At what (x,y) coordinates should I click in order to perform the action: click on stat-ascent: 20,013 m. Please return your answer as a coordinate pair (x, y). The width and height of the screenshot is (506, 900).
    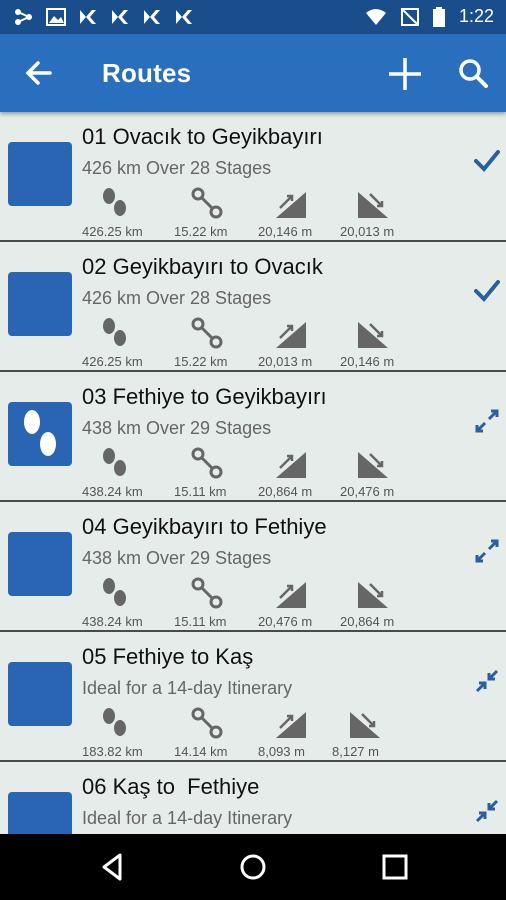
    Looking at the image, I should click on (297, 342).